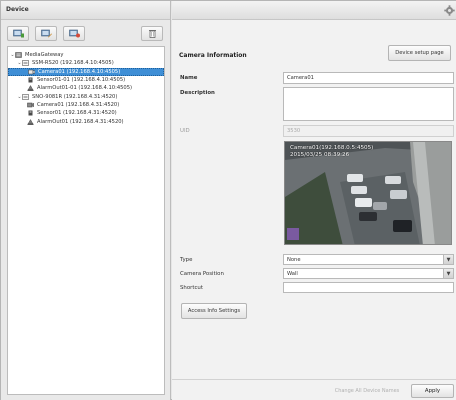 The width and height of the screenshot is (456, 400). I want to click on uid-label: UID, so click(185, 131).